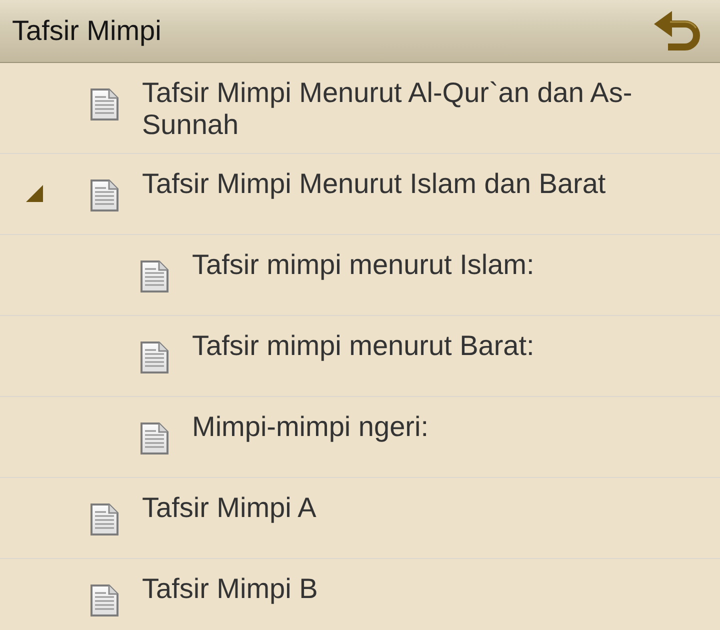  I want to click on item-label: Tafsir Mimpi A, so click(230, 508).